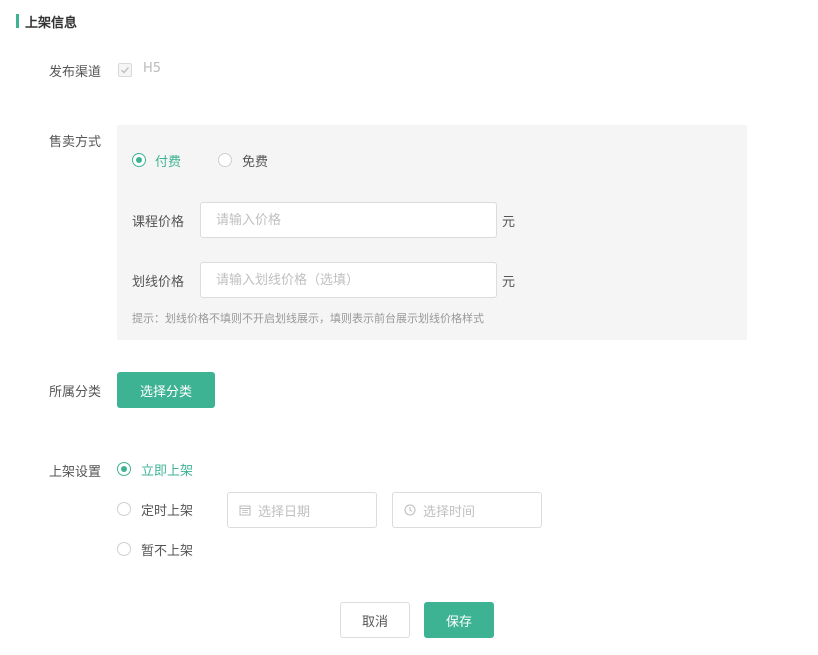 The image size is (818, 655). I want to click on time-picker: 选择时间, so click(467, 510).